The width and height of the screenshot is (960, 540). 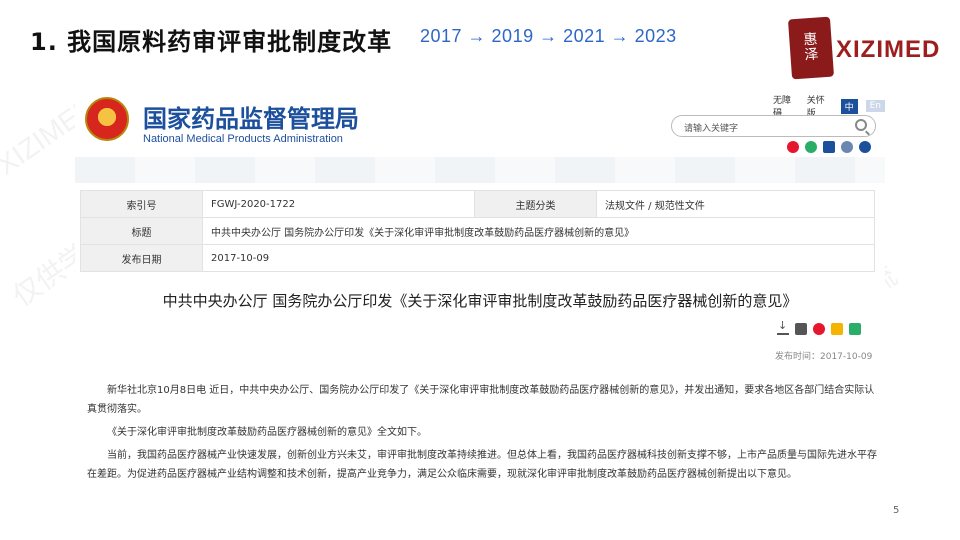 What do you see at coordinates (107, 119) in the screenshot?
I see `national-emblem-icon: ★` at bounding box center [107, 119].